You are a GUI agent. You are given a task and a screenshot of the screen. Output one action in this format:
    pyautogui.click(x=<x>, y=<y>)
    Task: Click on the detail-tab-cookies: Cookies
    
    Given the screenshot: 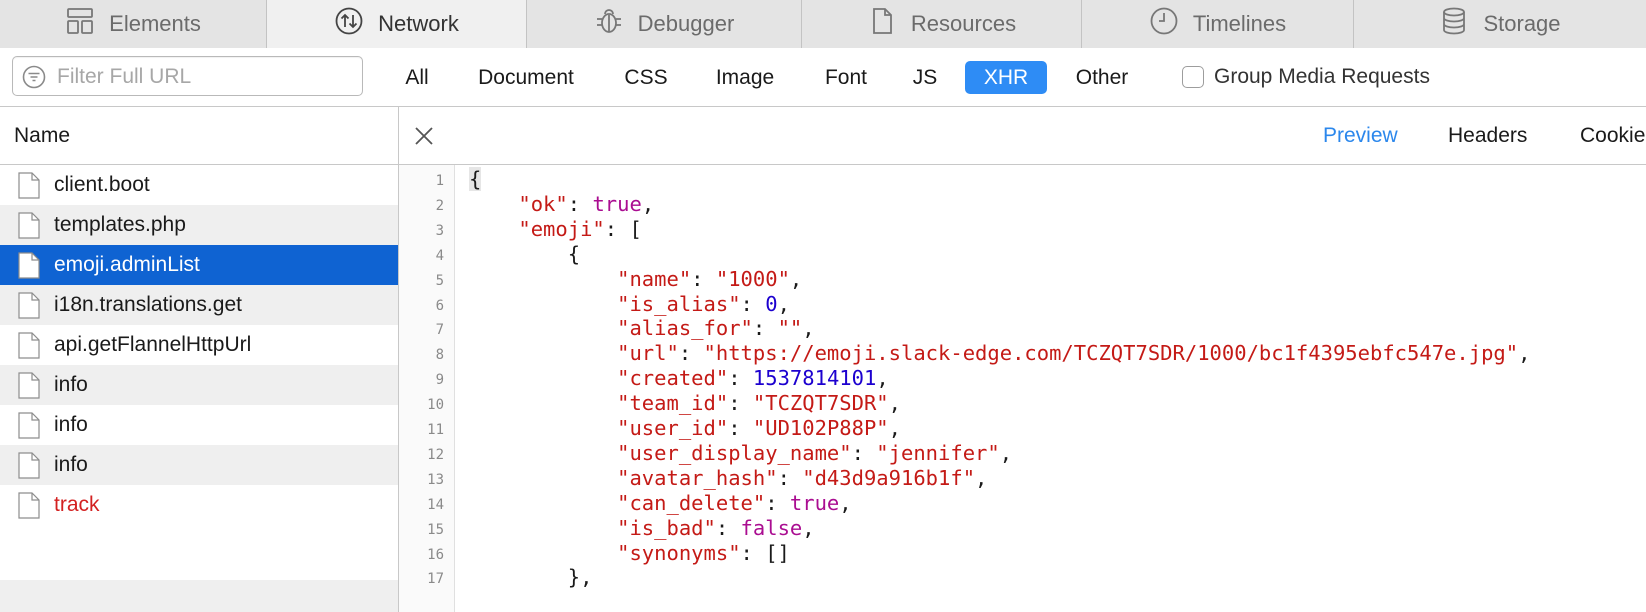 What is the action you would take?
    pyautogui.click(x=1613, y=135)
    